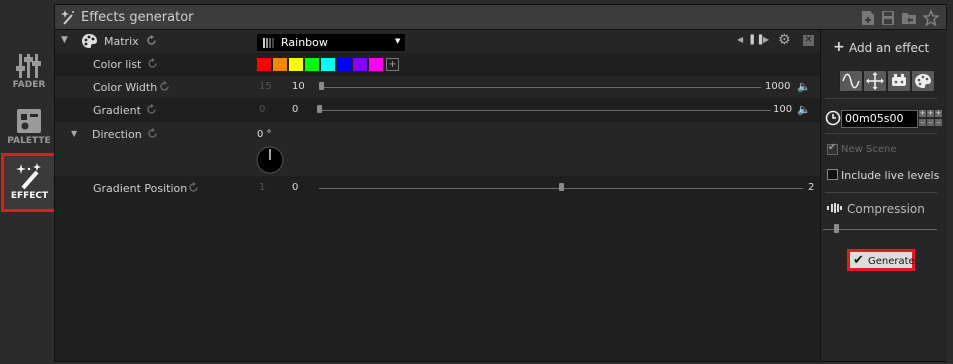  Describe the element at coordinates (879, 119) in the screenshot. I see `duration-input: 00m05s00` at that location.